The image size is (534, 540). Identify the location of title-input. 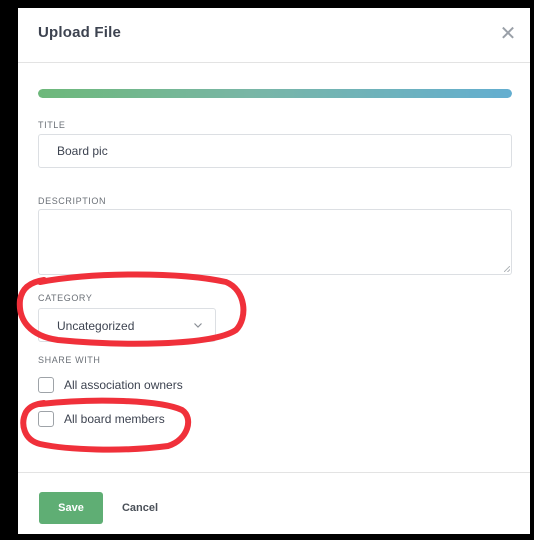
(275, 151).